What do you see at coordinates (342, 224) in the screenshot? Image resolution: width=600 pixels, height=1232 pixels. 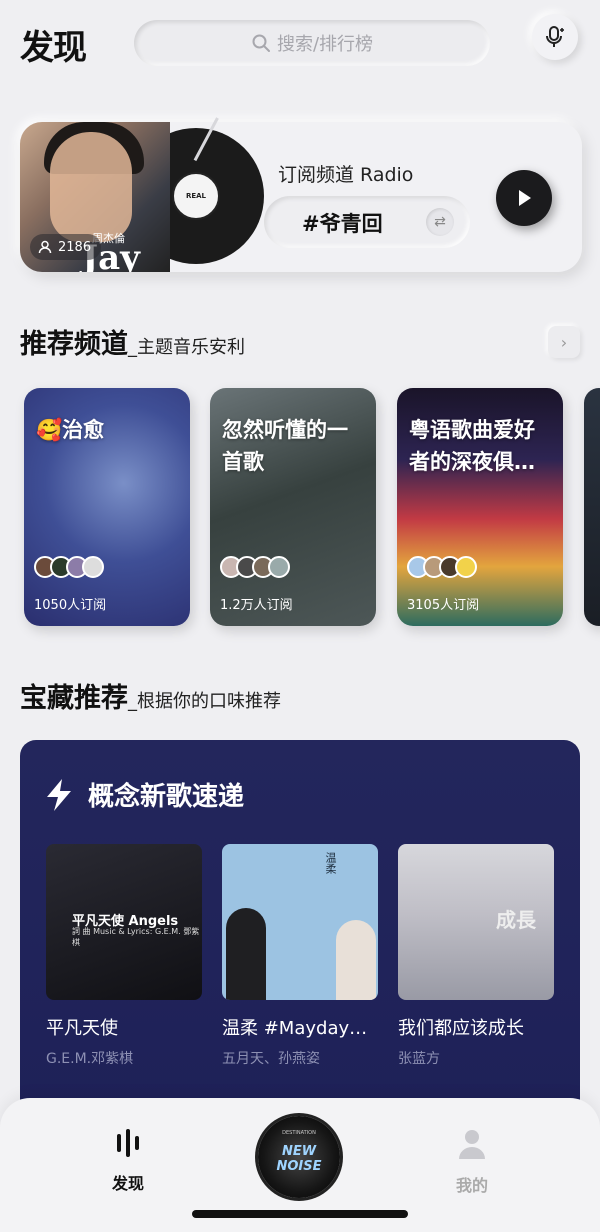 I see `radio-tag: #爷青回` at bounding box center [342, 224].